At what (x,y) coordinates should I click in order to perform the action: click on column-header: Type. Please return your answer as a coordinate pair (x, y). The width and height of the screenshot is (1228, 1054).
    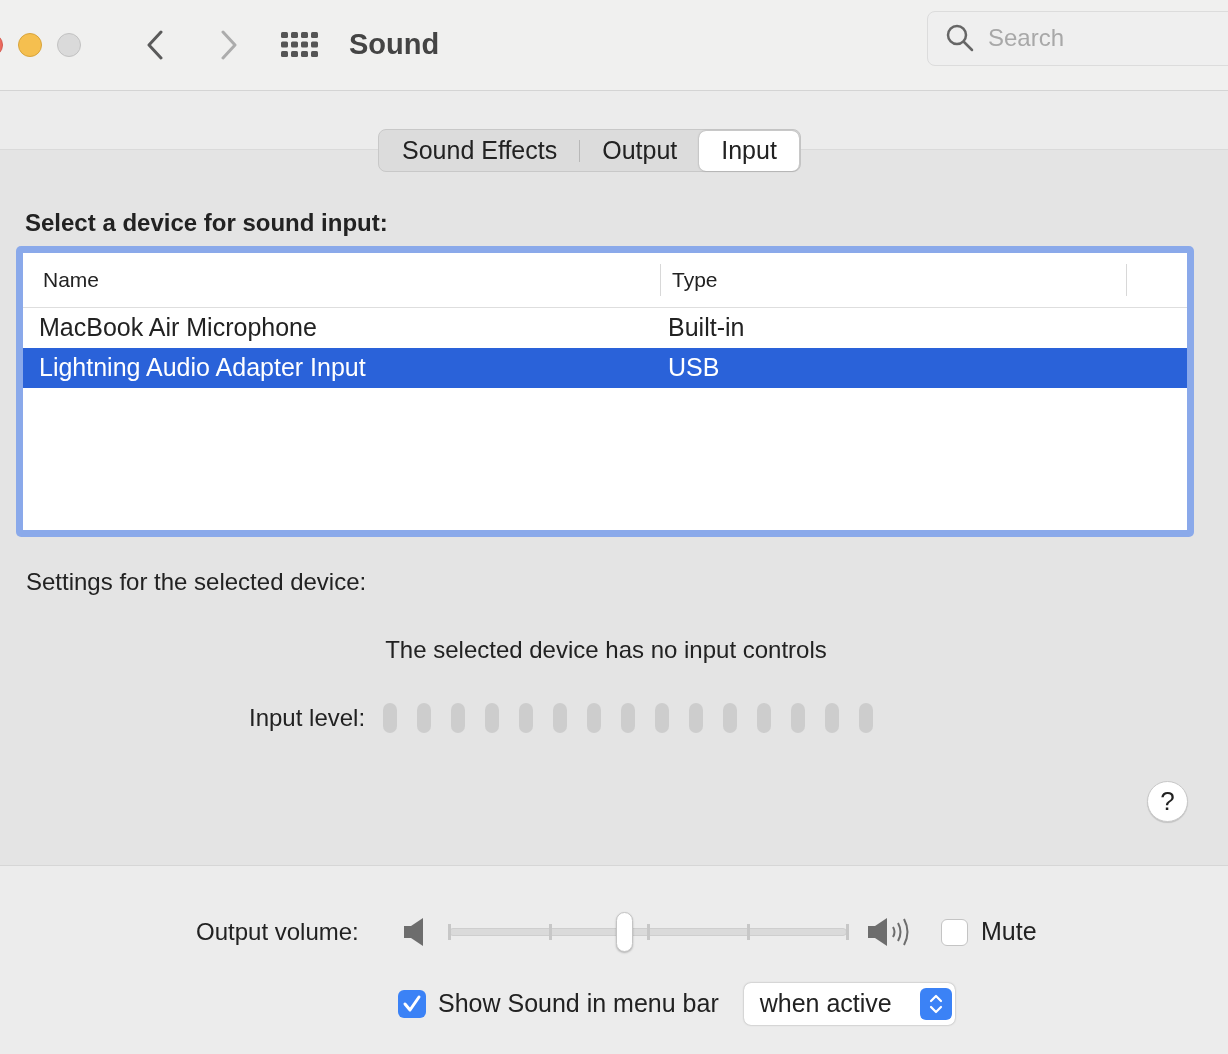
    Looking at the image, I should click on (894, 280).